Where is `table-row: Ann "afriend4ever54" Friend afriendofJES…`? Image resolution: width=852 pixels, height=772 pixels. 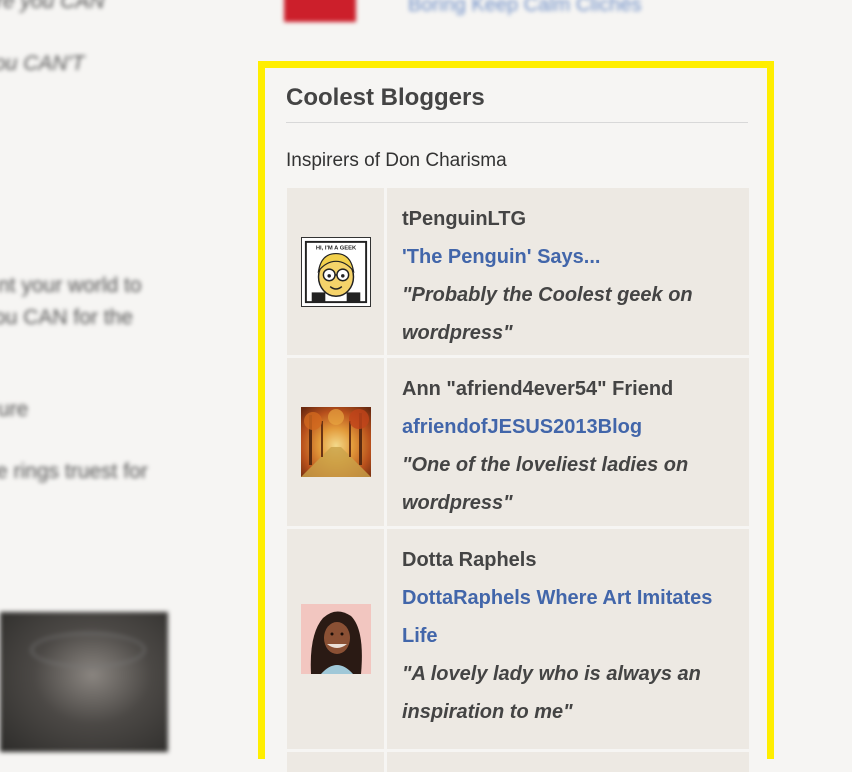 table-row: Ann "afriend4ever54" Friend afriendofJES… is located at coordinates (518, 442).